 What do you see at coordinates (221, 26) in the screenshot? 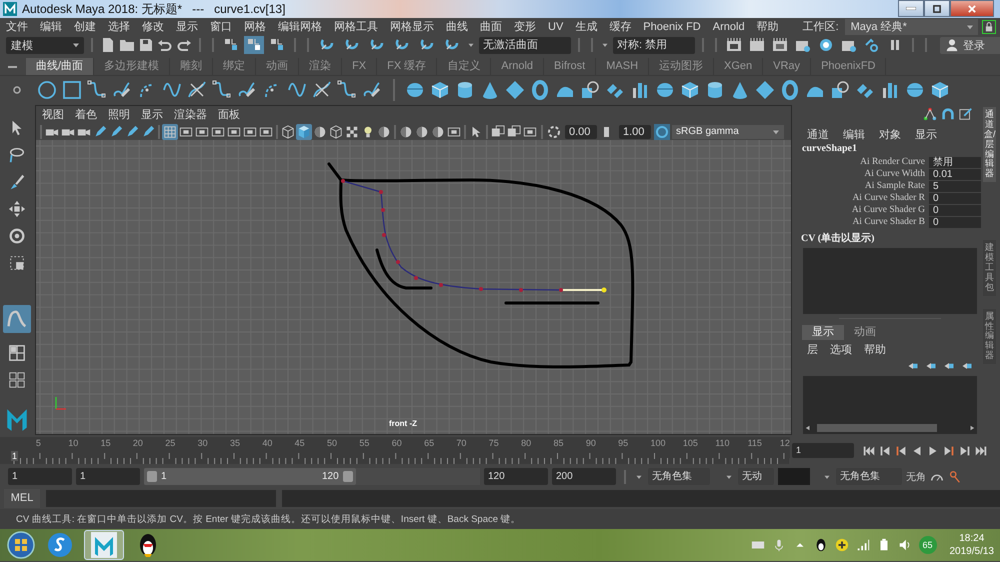
I see `menu-item: 窗口` at bounding box center [221, 26].